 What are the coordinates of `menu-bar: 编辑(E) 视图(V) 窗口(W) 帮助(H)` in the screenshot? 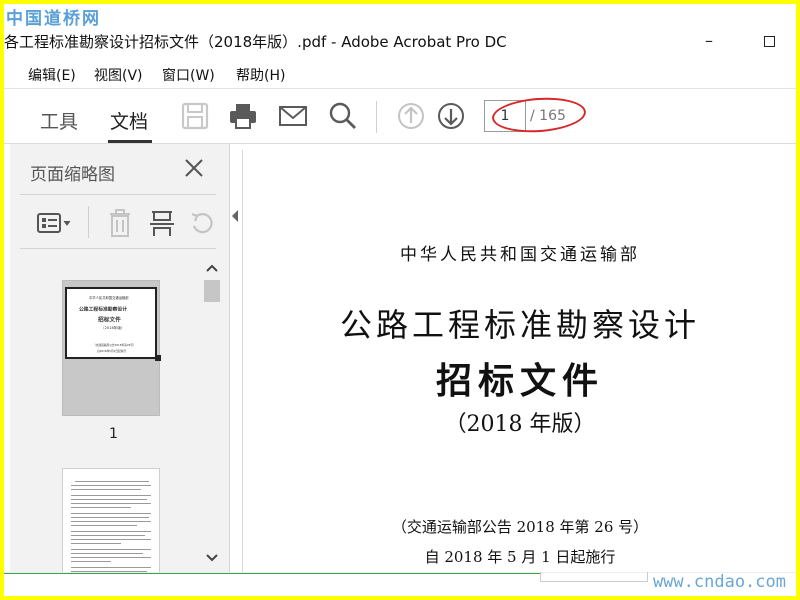 It's located at (400, 74).